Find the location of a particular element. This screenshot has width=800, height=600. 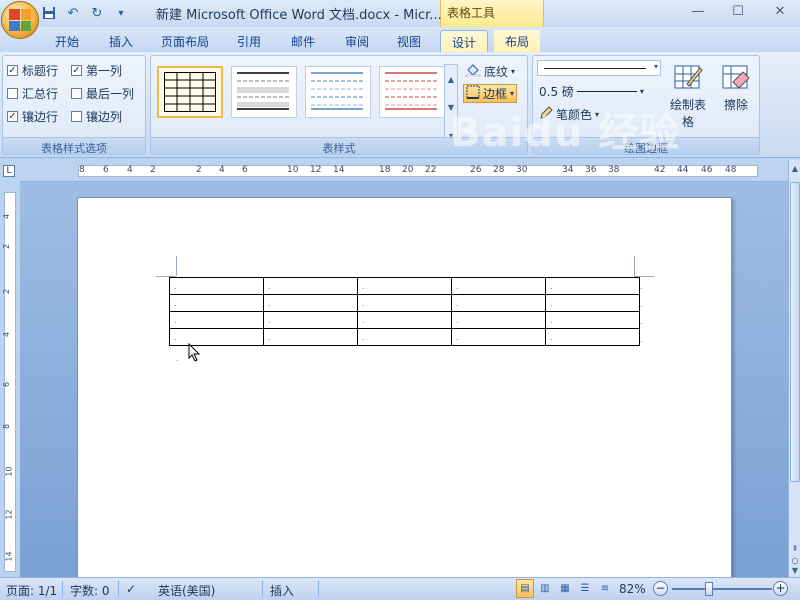

ruler-number: 20 is located at coordinates (408, 170).